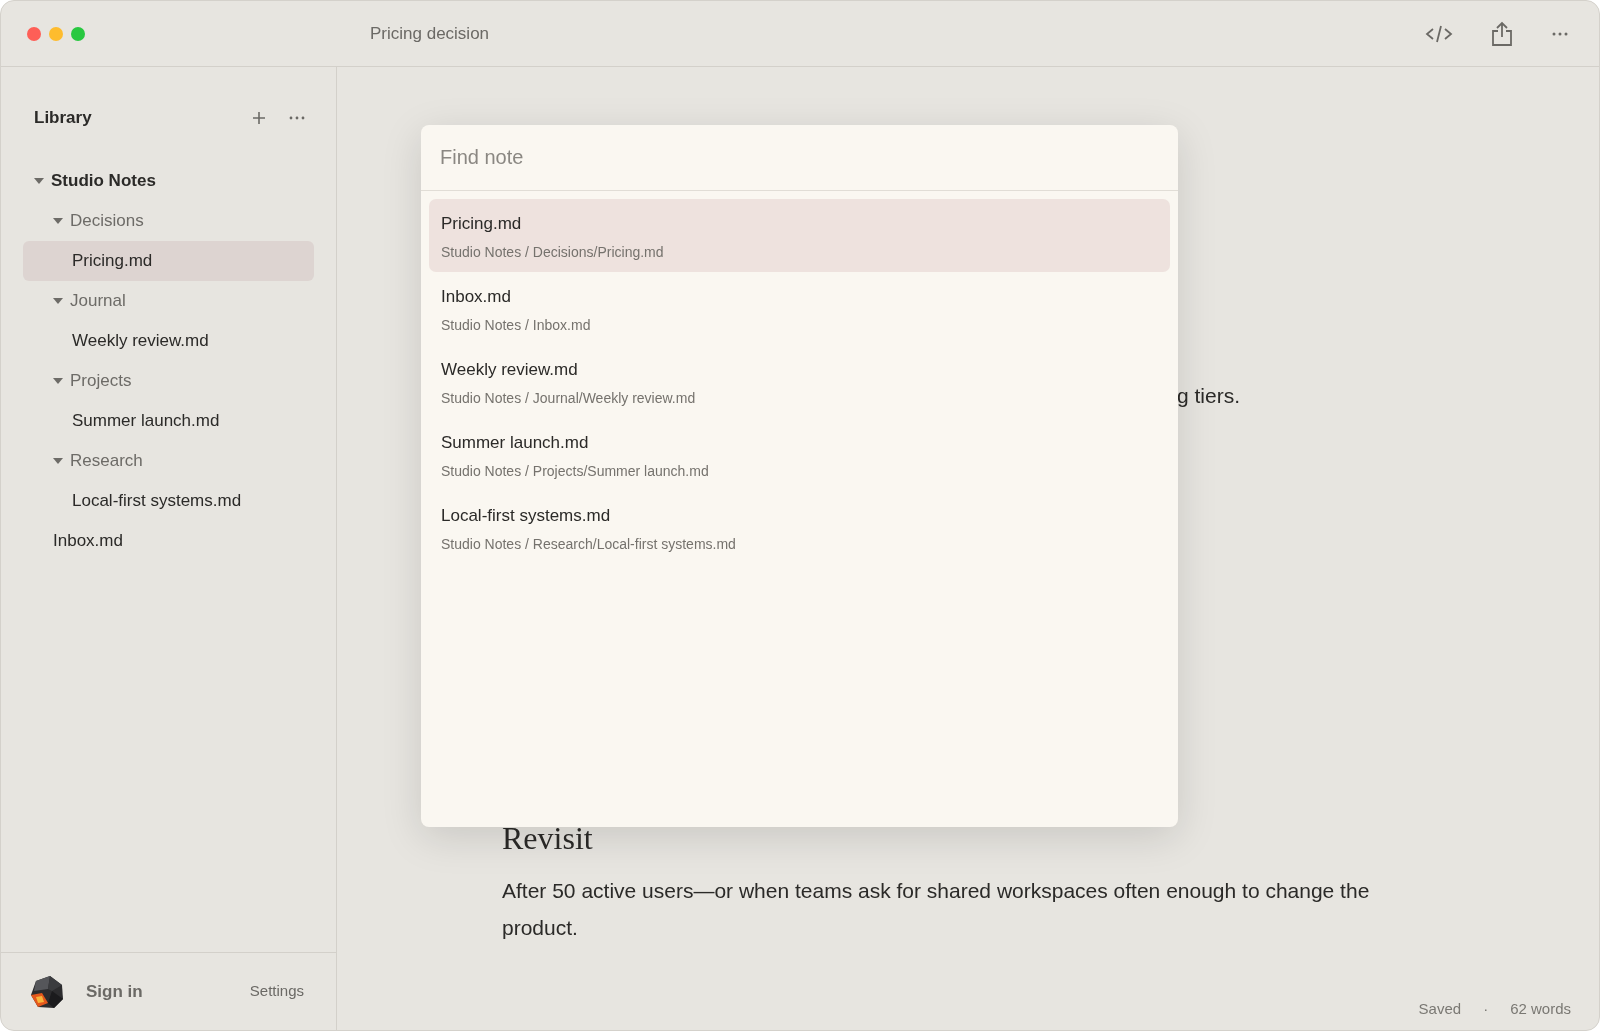 This screenshot has width=1600, height=1031. Describe the element at coordinates (799, 308) in the screenshot. I see `search-result: Inbox.md Studio Notes / Inbox.md` at that location.